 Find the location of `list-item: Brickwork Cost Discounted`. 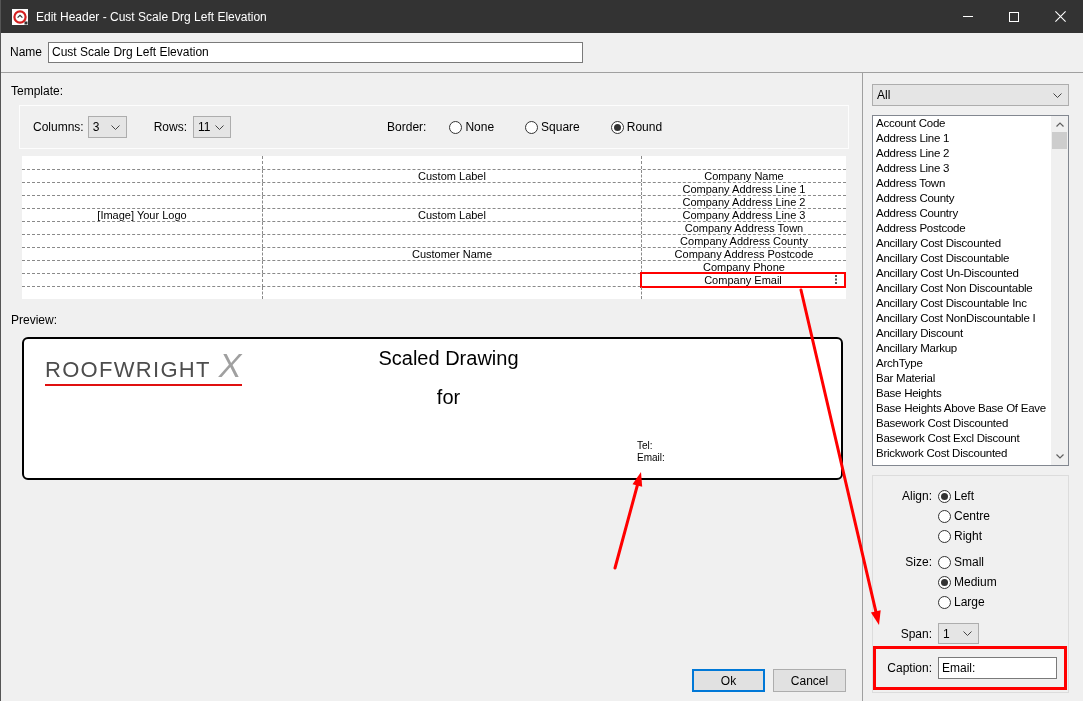

list-item: Brickwork Cost Discounted is located at coordinates (942, 453).